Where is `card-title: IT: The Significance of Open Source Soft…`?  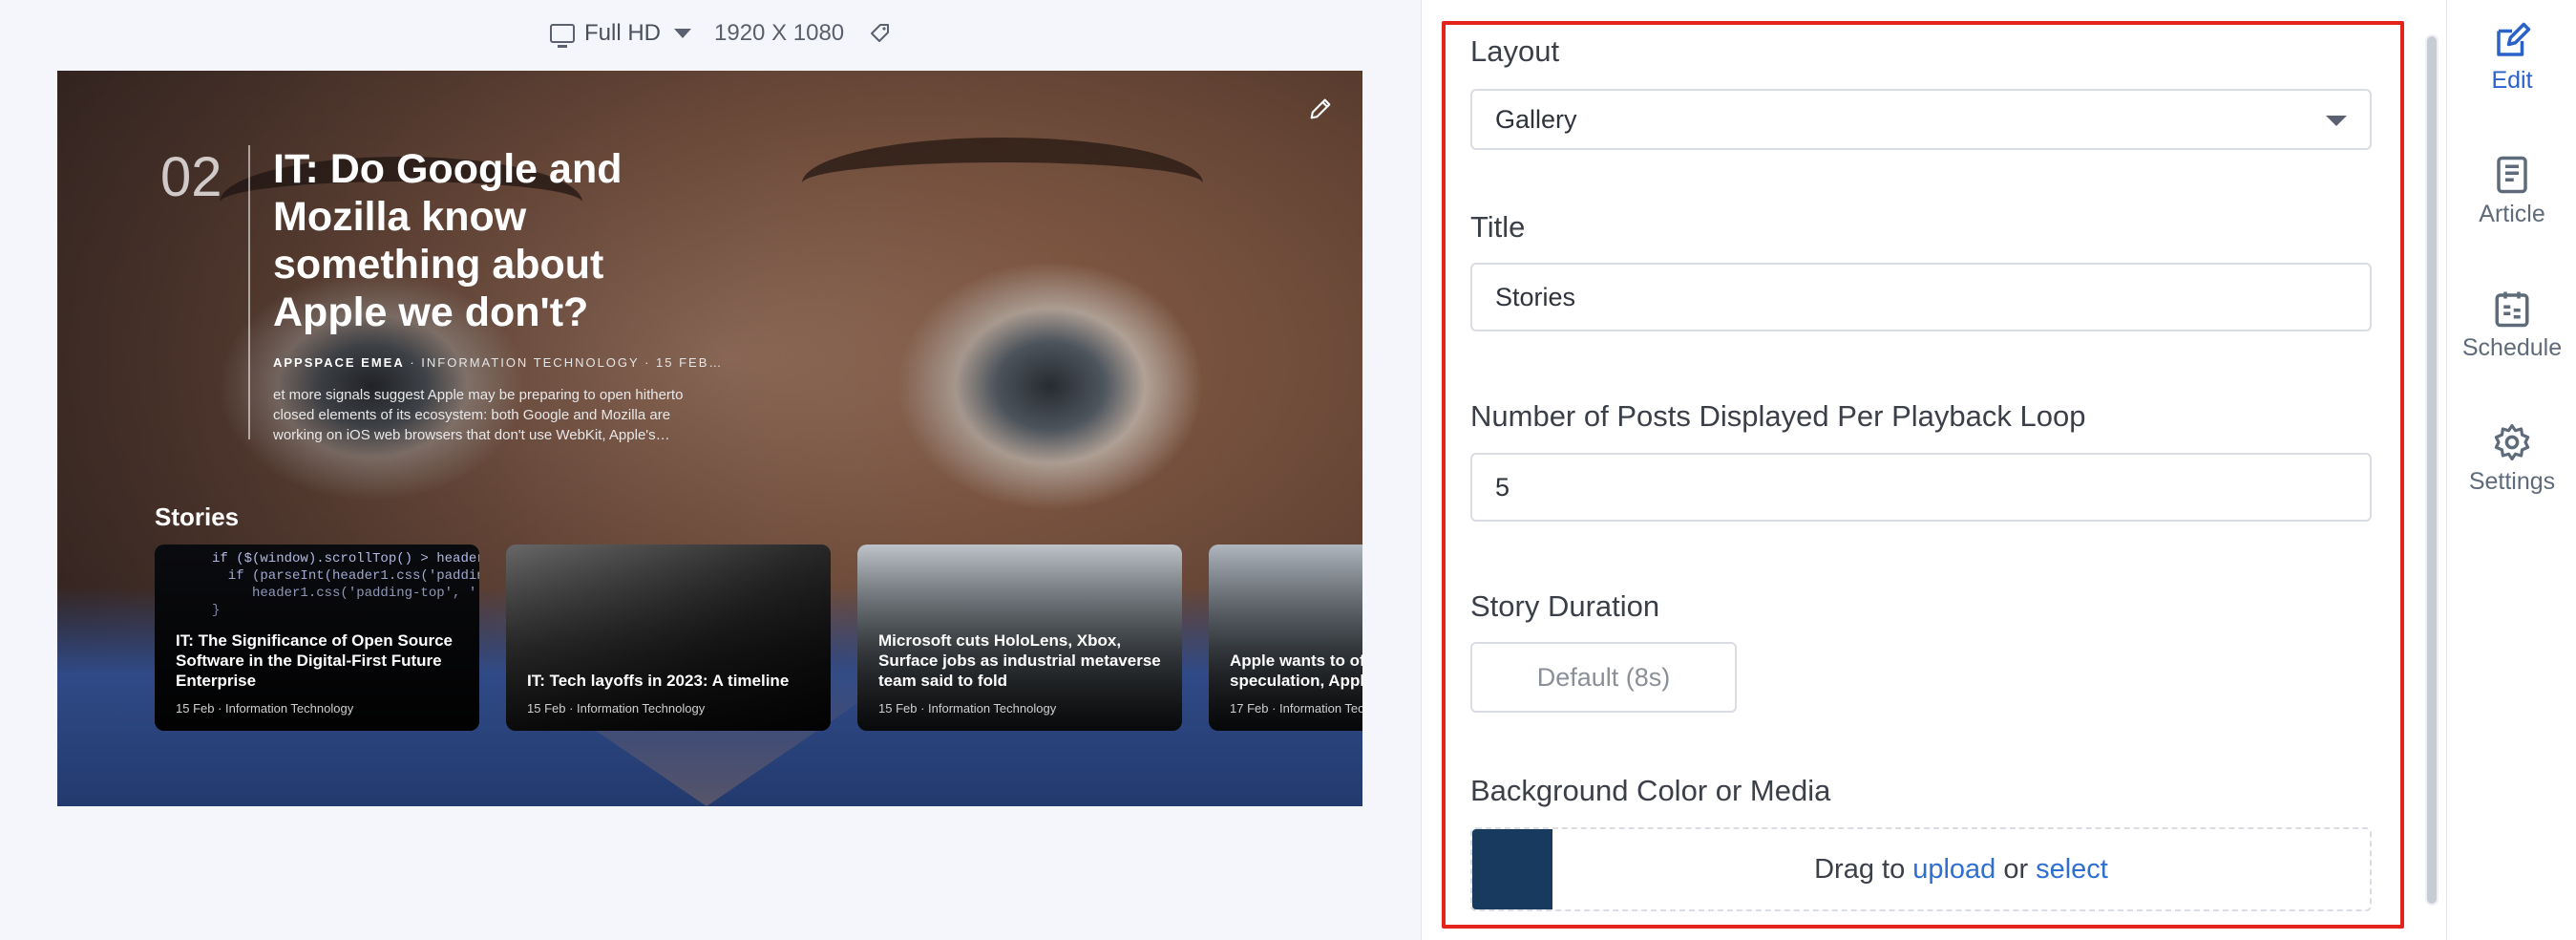
card-title: IT: The Significance of Open Source Soft… is located at coordinates (314, 660).